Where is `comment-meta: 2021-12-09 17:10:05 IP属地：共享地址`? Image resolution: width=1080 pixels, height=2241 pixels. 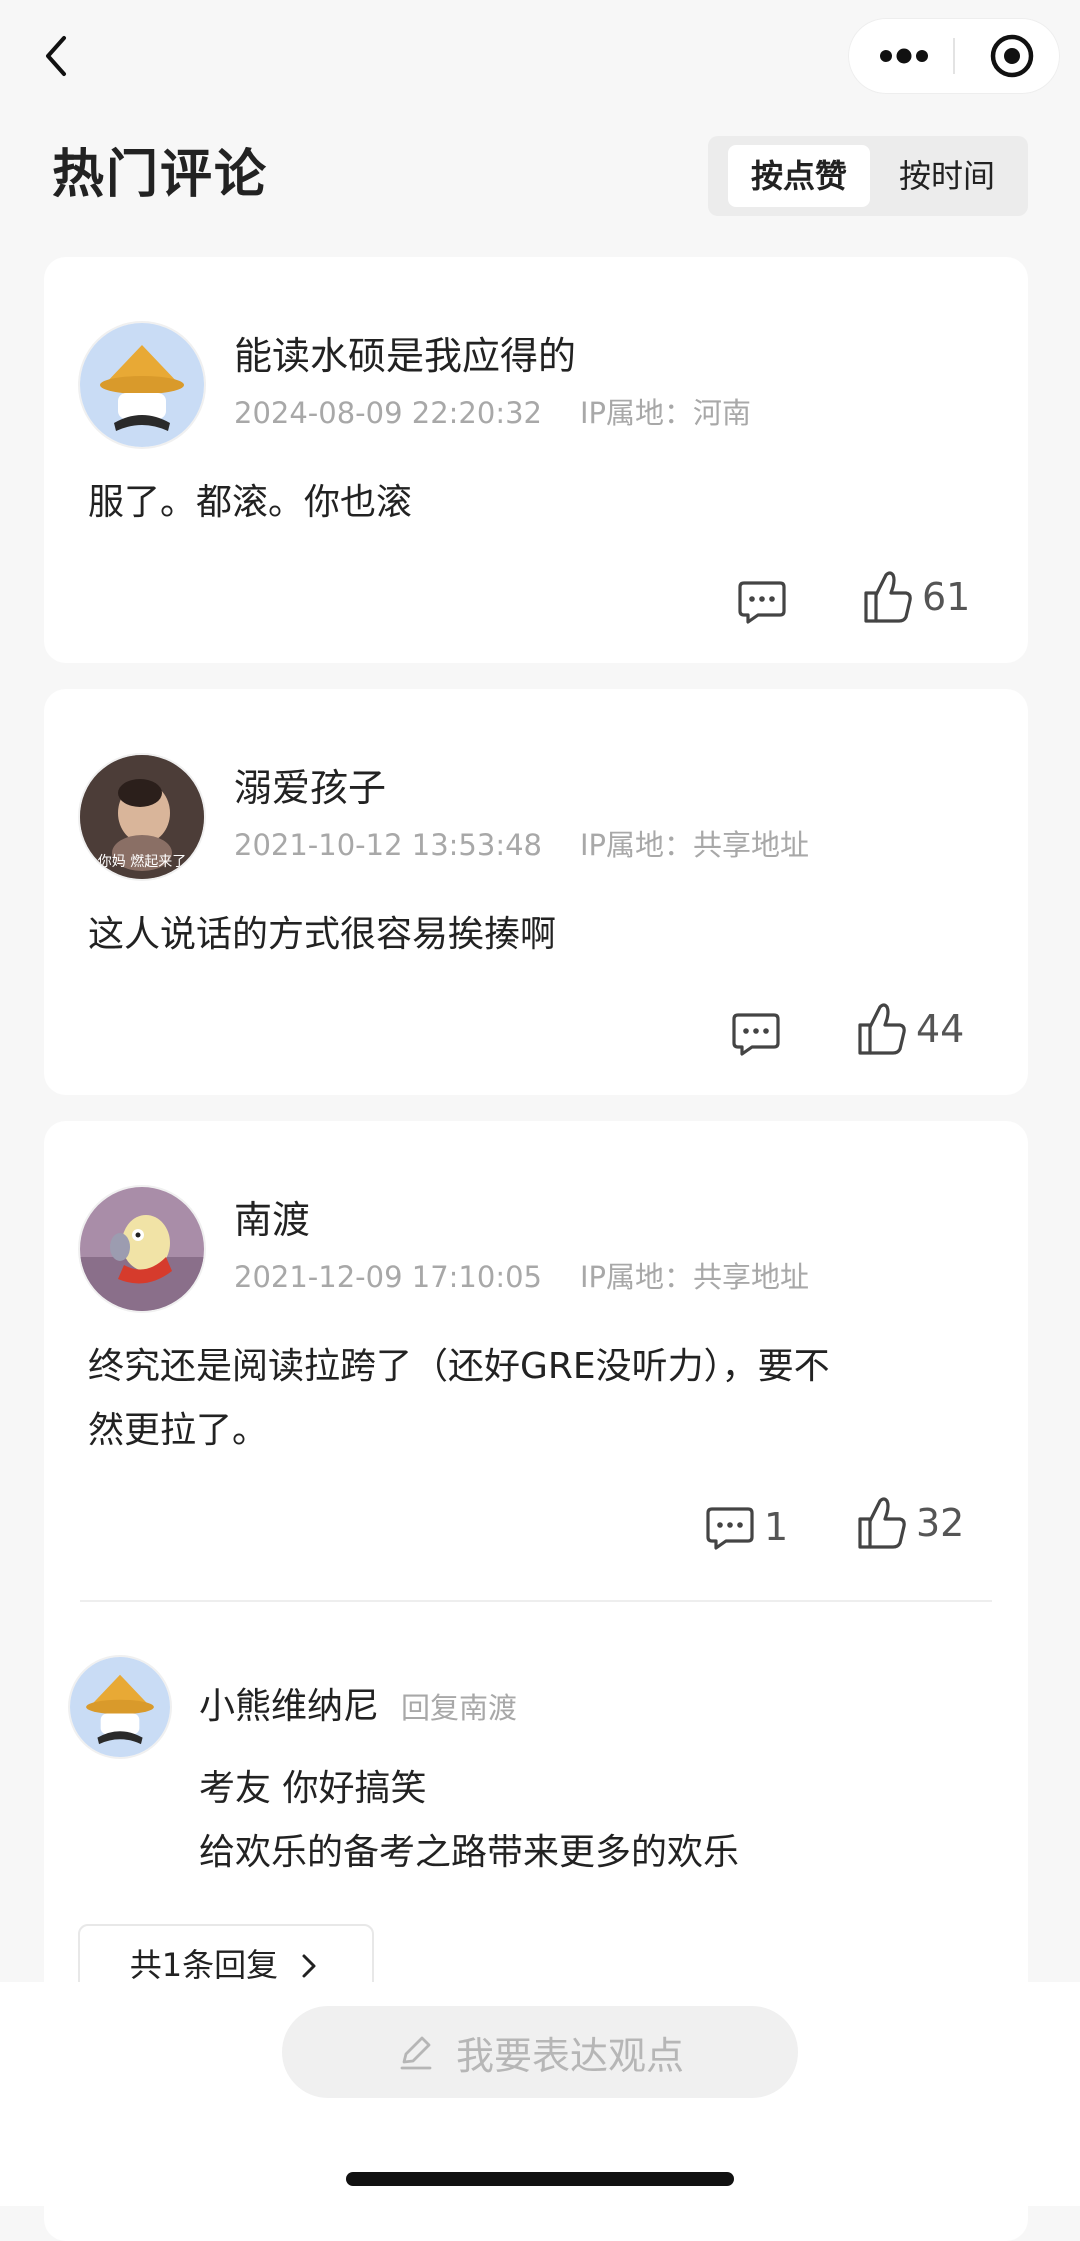 comment-meta: 2021-12-09 17:10:05 IP属地：共享地址 is located at coordinates (521, 1277).